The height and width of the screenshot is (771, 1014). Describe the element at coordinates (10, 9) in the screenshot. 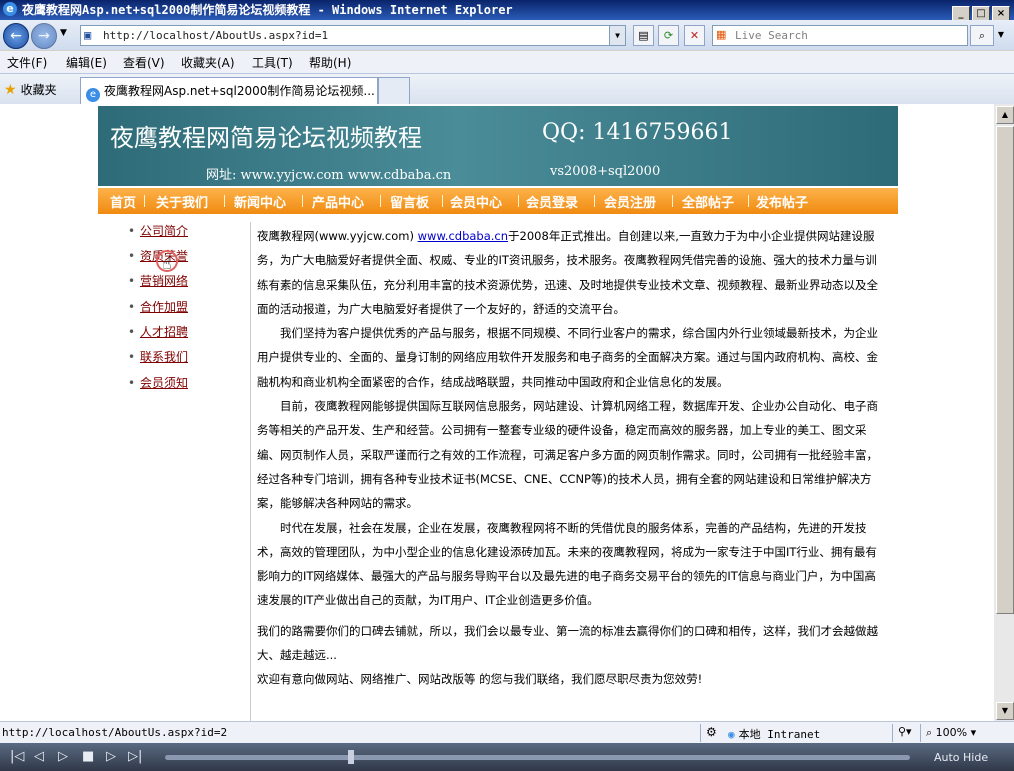

I see `ie-icon: e` at that location.